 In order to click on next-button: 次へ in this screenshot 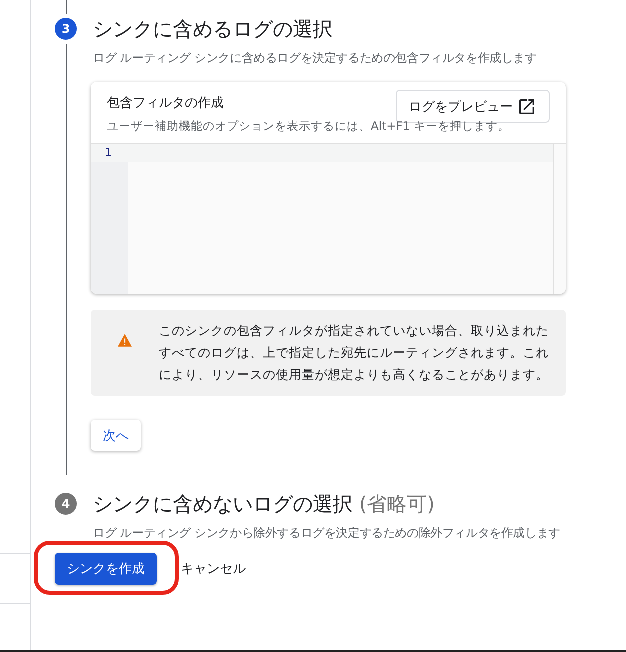, I will do `click(116, 435)`.